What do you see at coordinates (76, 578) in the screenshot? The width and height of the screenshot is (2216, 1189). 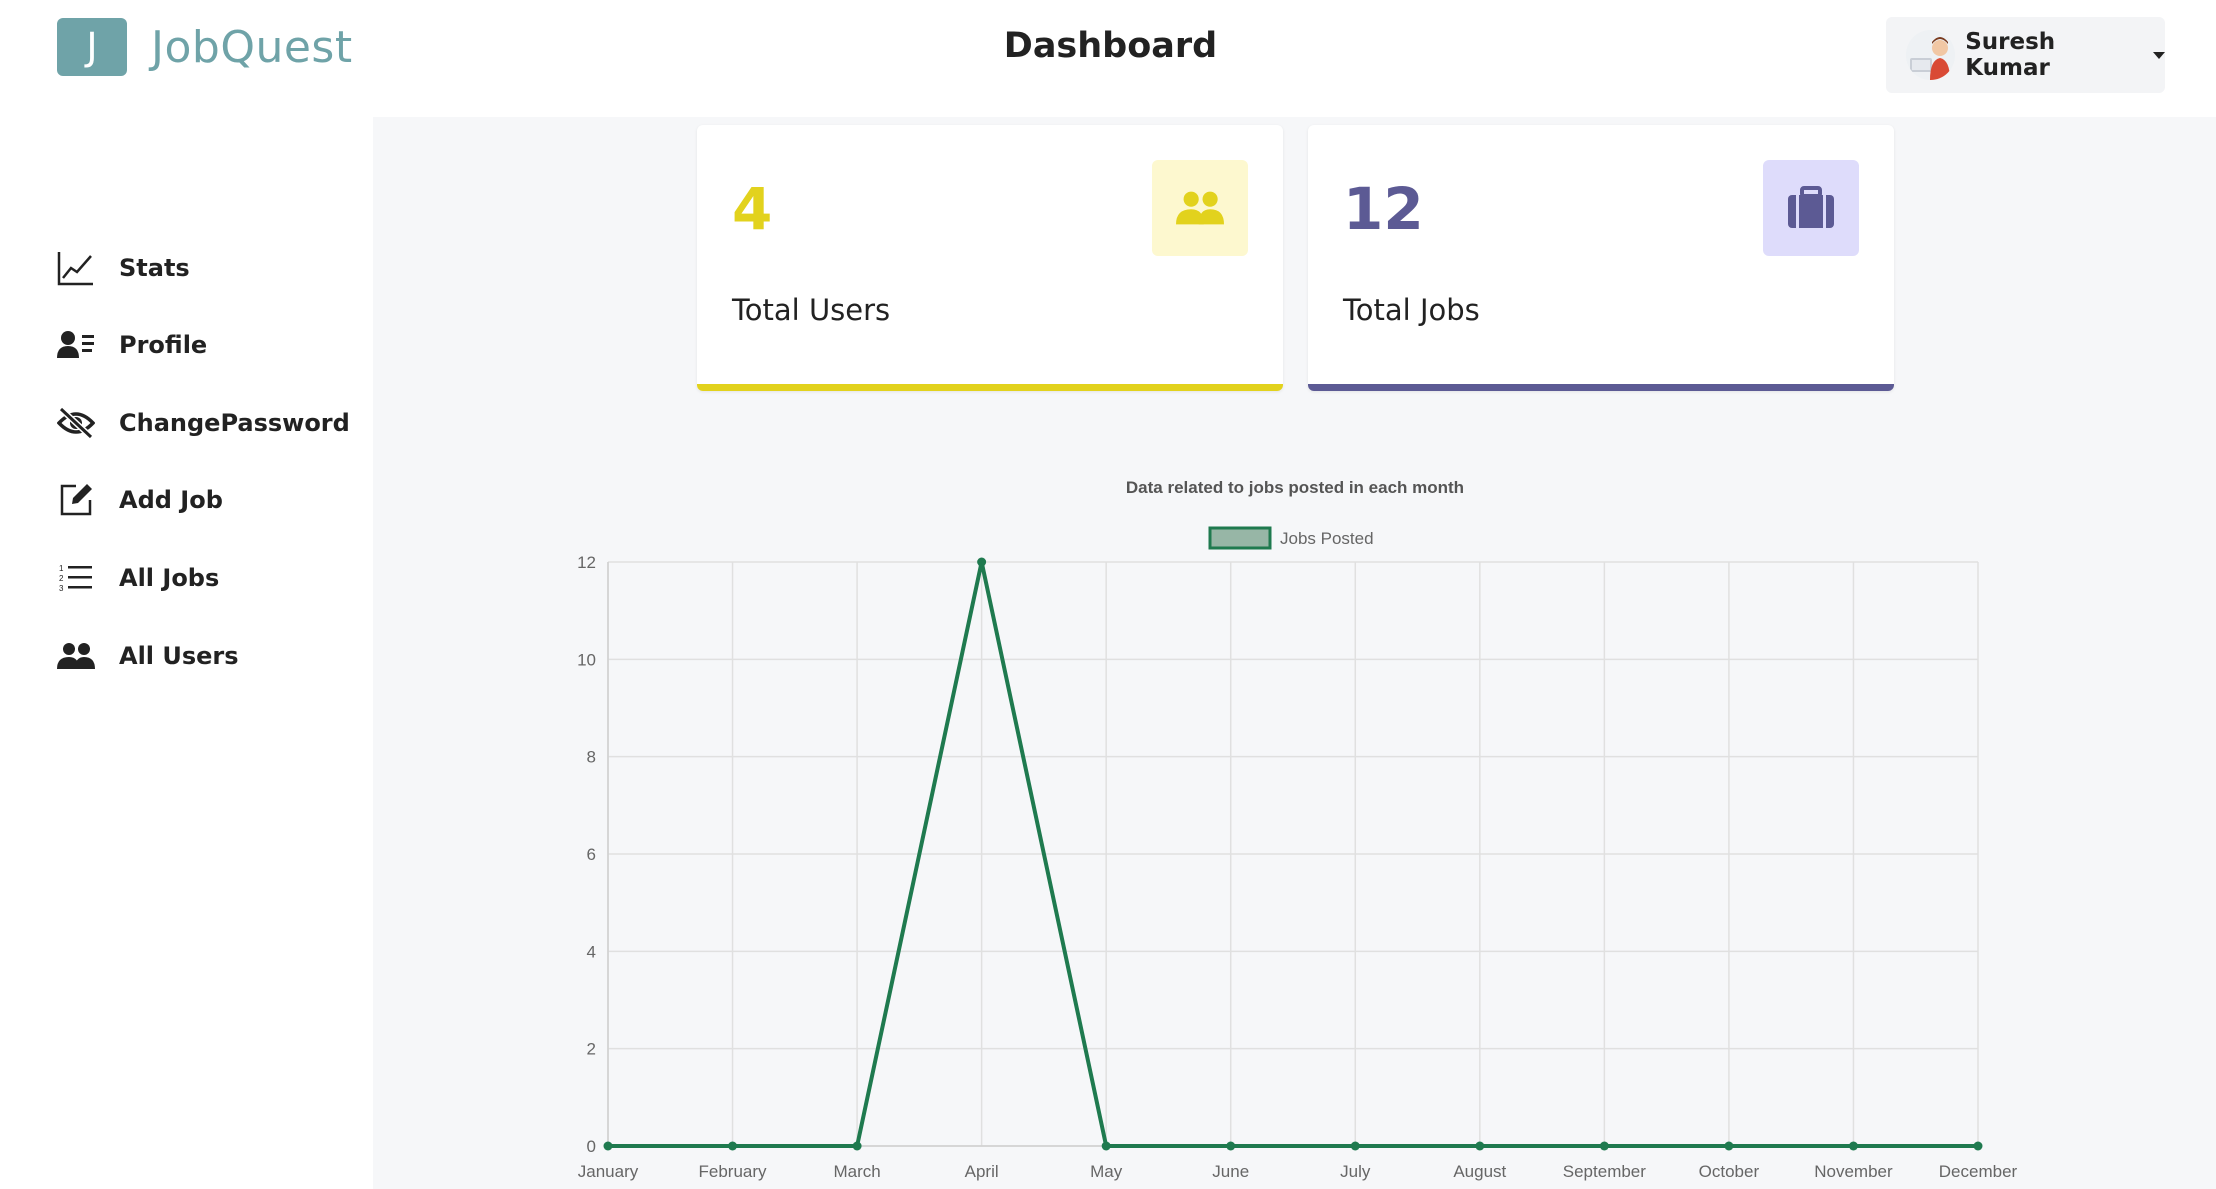 I see `list-icon: 123` at bounding box center [76, 578].